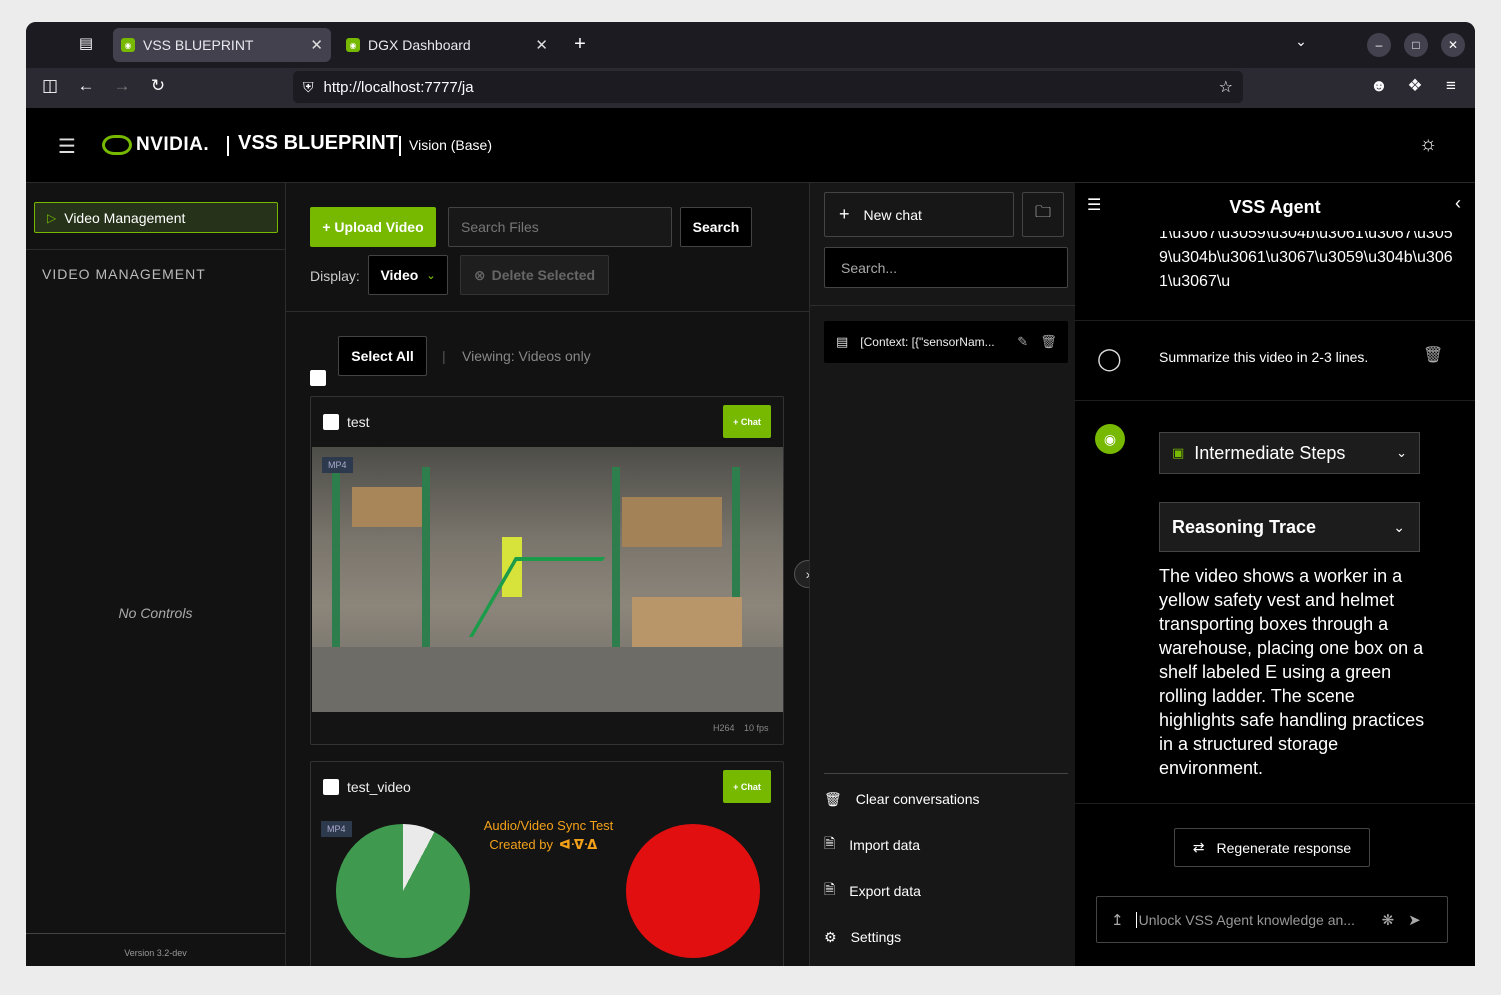  What do you see at coordinates (1415, 86) in the screenshot?
I see `extensions-icon: ❖` at bounding box center [1415, 86].